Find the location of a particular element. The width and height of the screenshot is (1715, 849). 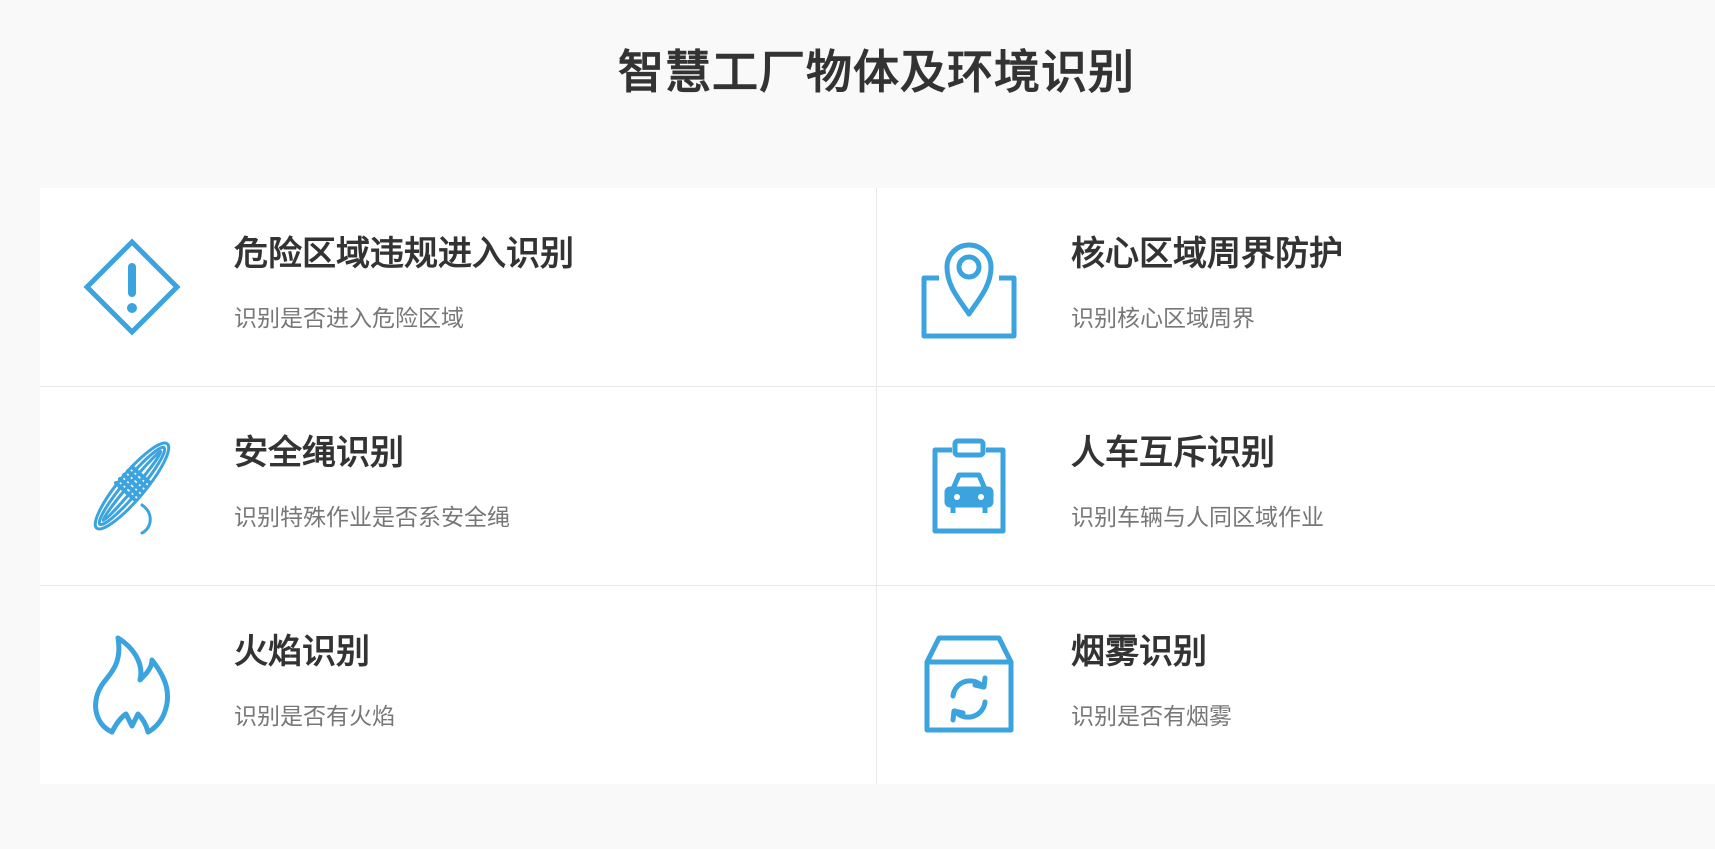

page-title: 智慧工厂物体及环境识别 is located at coordinates (876, 72).